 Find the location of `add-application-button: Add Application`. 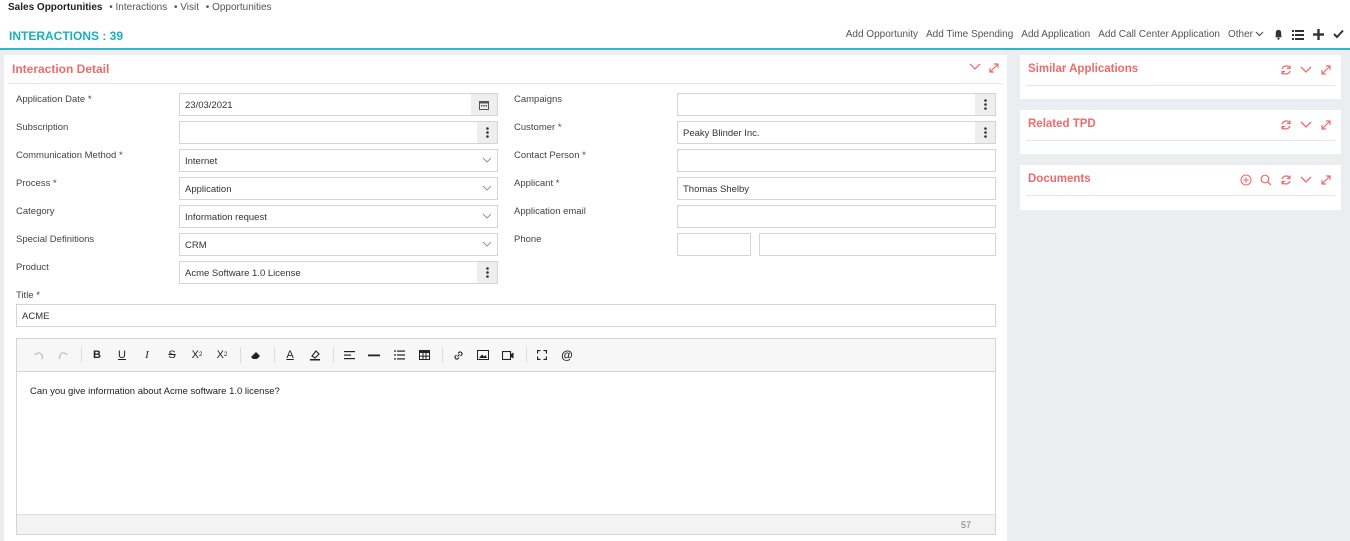

add-application-button: Add Application is located at coordinates (1055, 34).